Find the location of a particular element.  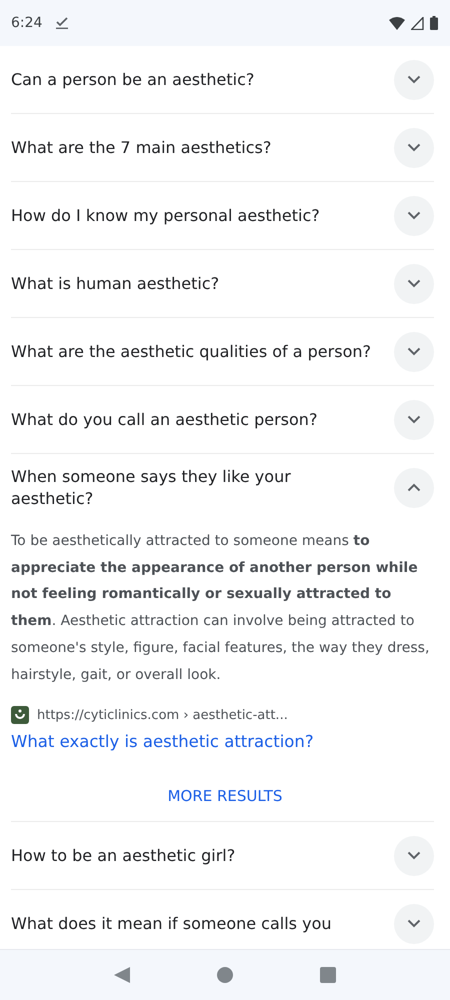

home-icon is located at coordinates (224, 975).